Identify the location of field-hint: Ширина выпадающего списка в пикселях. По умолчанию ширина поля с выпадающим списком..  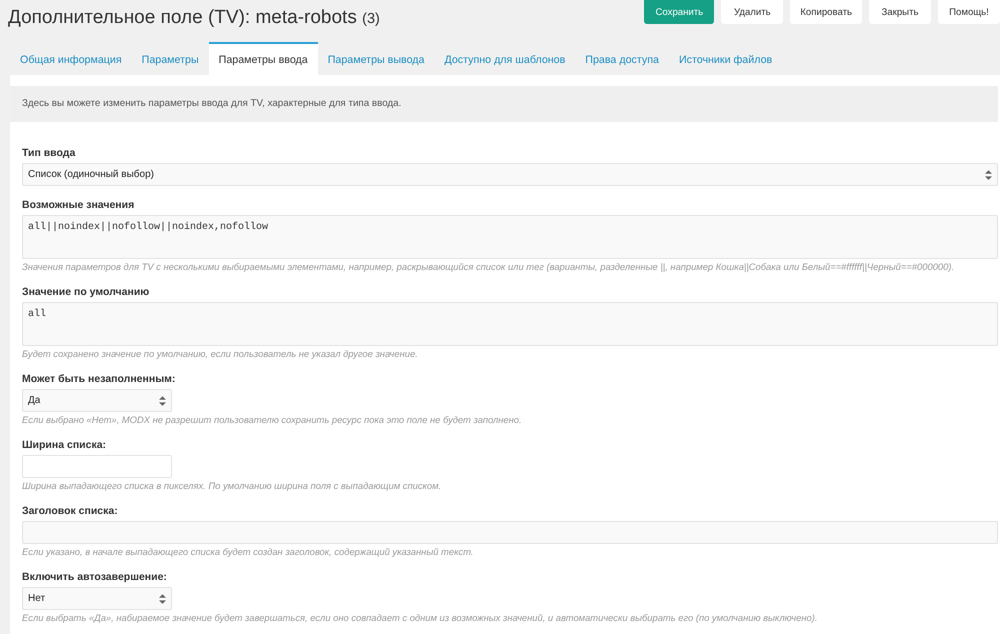
(232, 486).